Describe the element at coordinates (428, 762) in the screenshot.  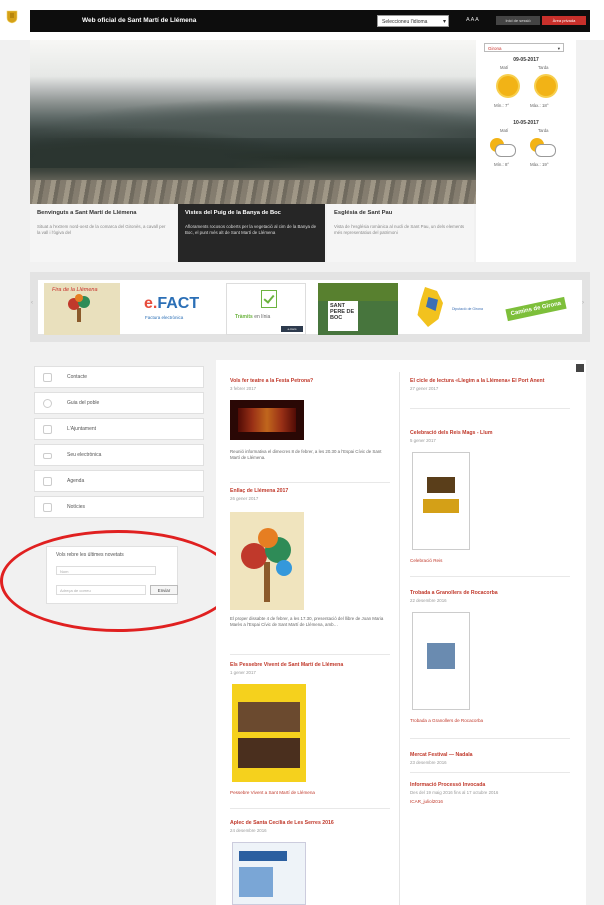
I see `news-item-date: 23 desembre 2016` at that location.